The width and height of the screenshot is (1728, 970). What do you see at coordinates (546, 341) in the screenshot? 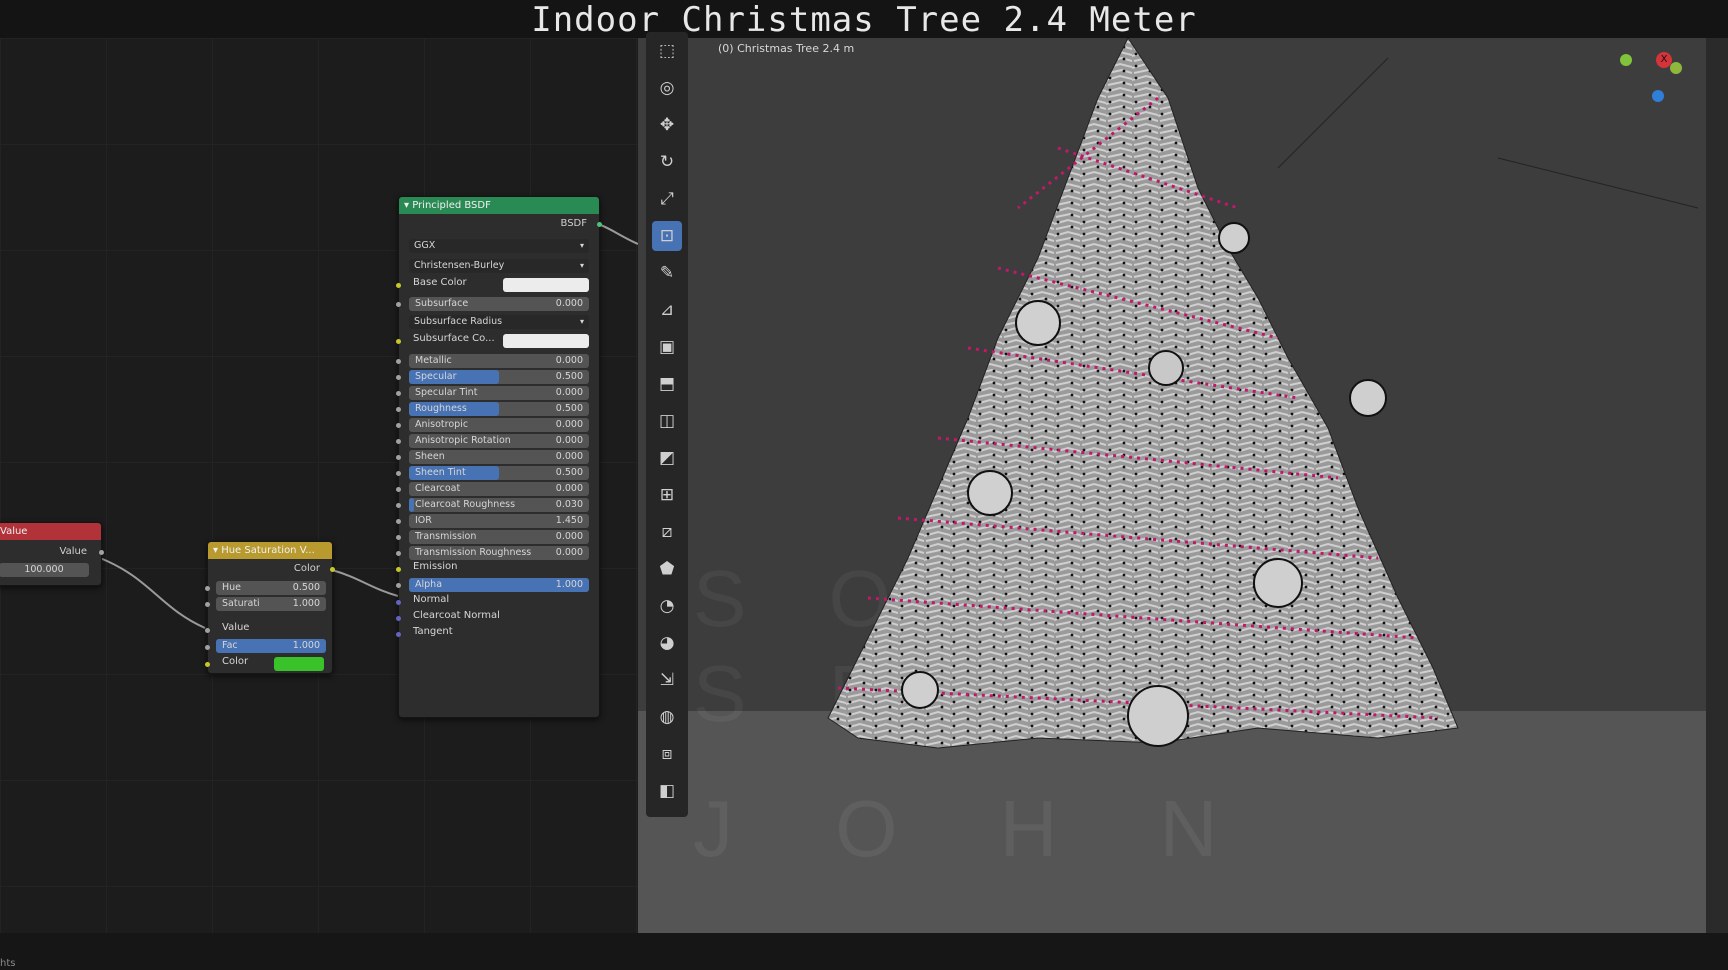
I see `subsurface-color-swatch` at bounding box center [546, 341].